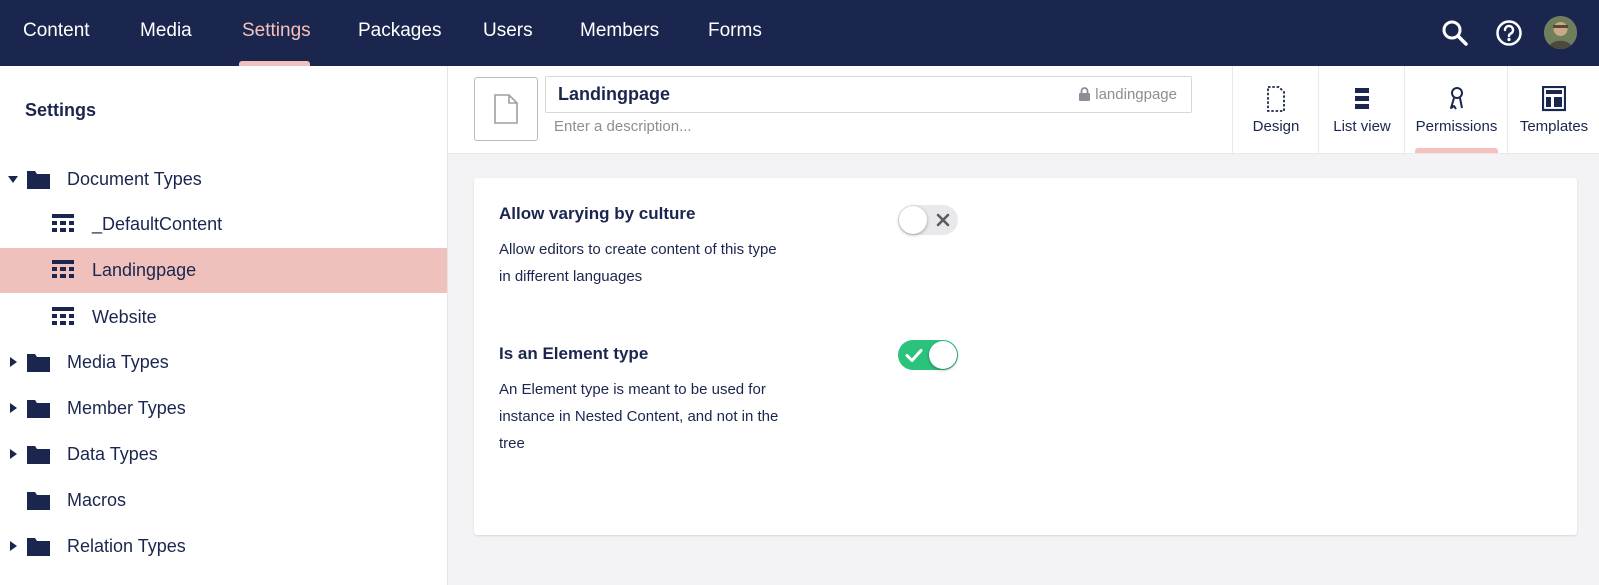  Describe the element at coordinates (928, 355) in the screenshot. I see `element-type-toggle` at that location.